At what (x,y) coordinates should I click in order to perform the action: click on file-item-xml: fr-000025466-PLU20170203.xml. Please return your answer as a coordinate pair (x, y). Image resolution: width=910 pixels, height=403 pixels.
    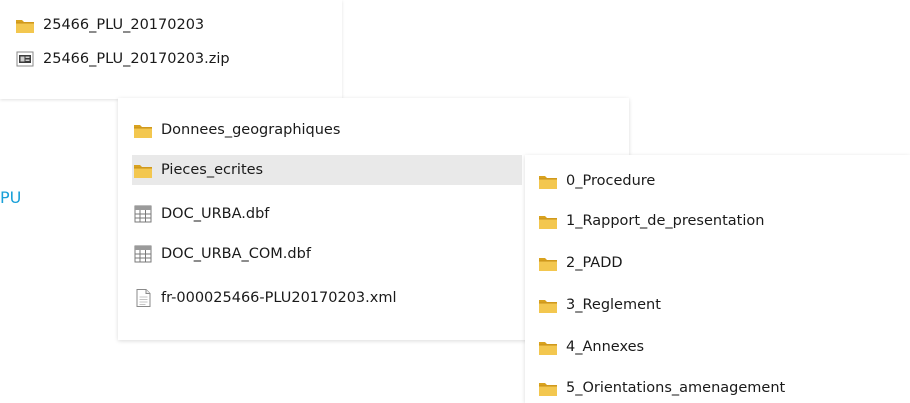
    Looking at the image, I should click on (264, 298).